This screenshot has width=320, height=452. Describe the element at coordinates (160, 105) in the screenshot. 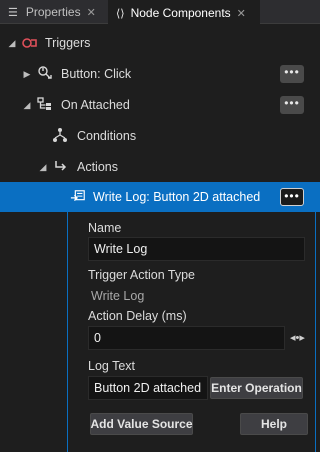

I see `tree-item-on-attached: ◢ On Attached •••` at that location.